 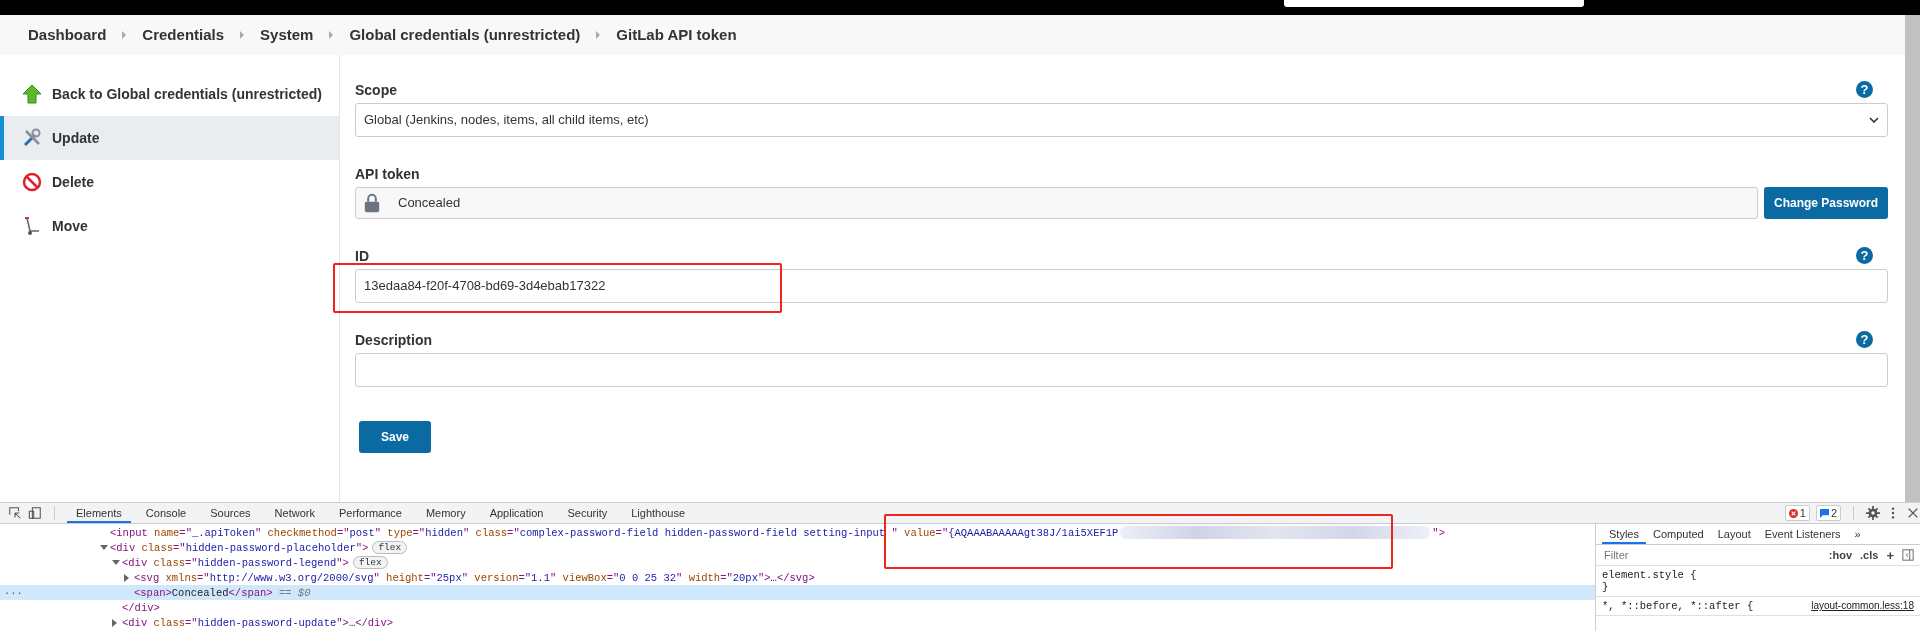 What do you see at coordinates (1793, 513) in the screenshot?
I see `error-icon` at bounding box center [1793, 513].